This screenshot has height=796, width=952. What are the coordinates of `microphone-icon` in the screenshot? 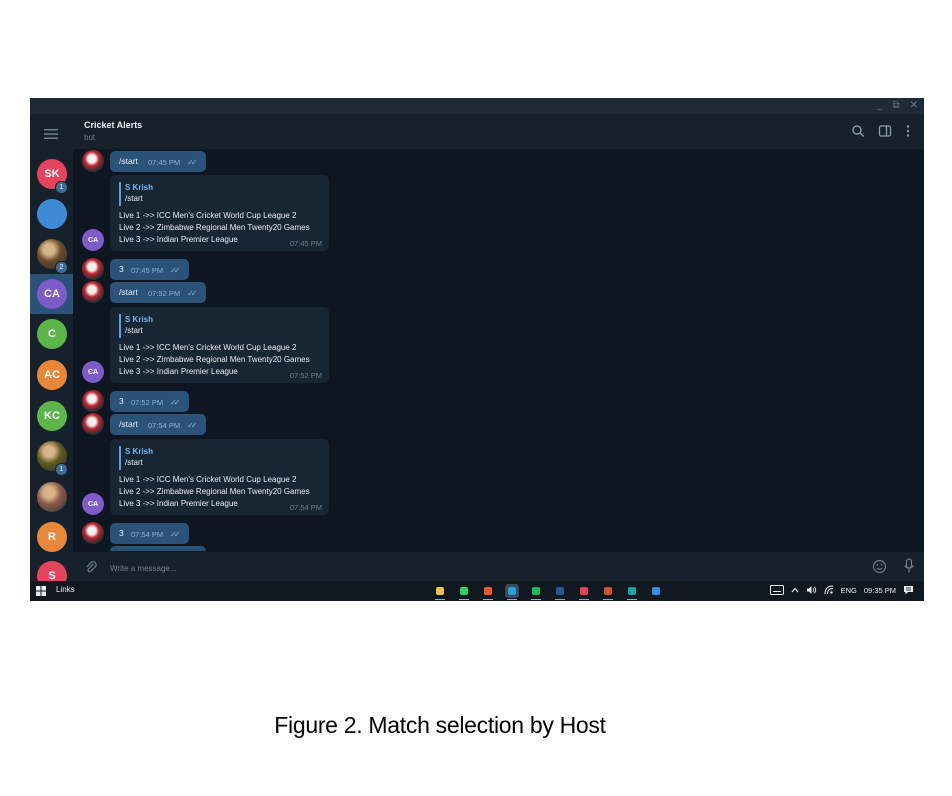 It's located at (909, 566).